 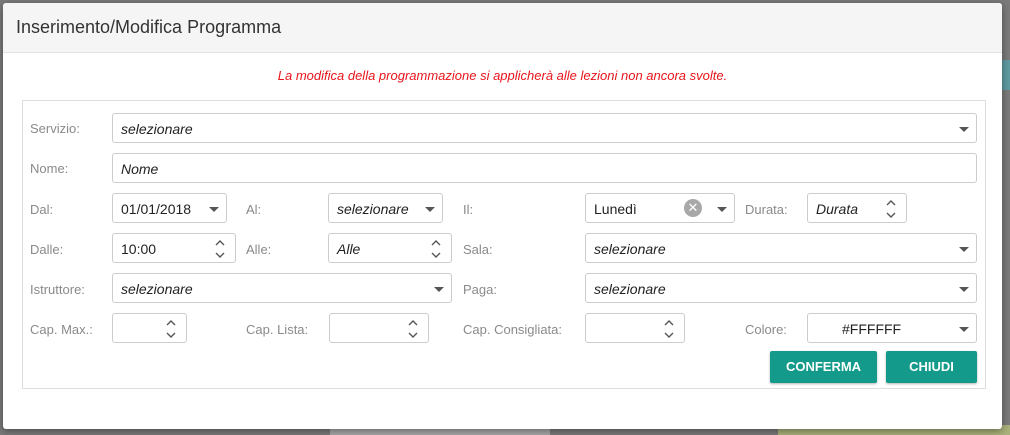 I want to click on alle-label: Alle:, so click(x=259, y=249).